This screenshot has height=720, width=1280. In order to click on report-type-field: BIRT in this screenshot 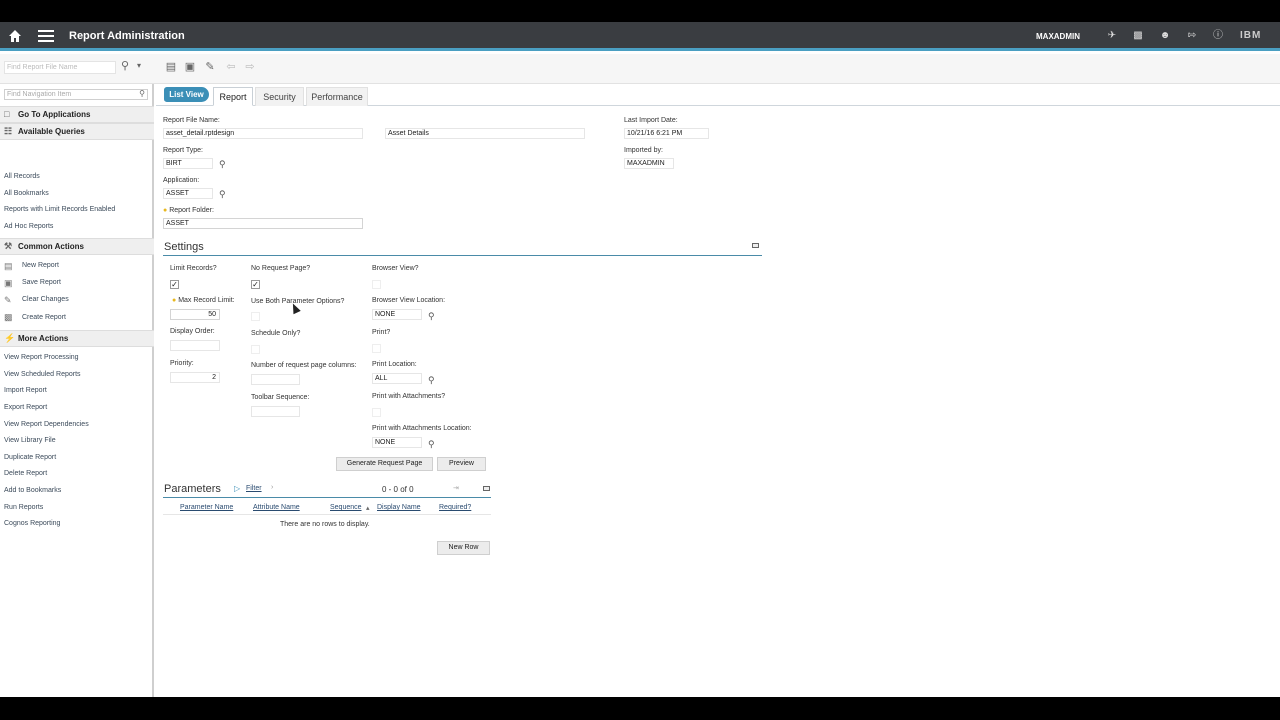, I will do `click(188, 163)`.